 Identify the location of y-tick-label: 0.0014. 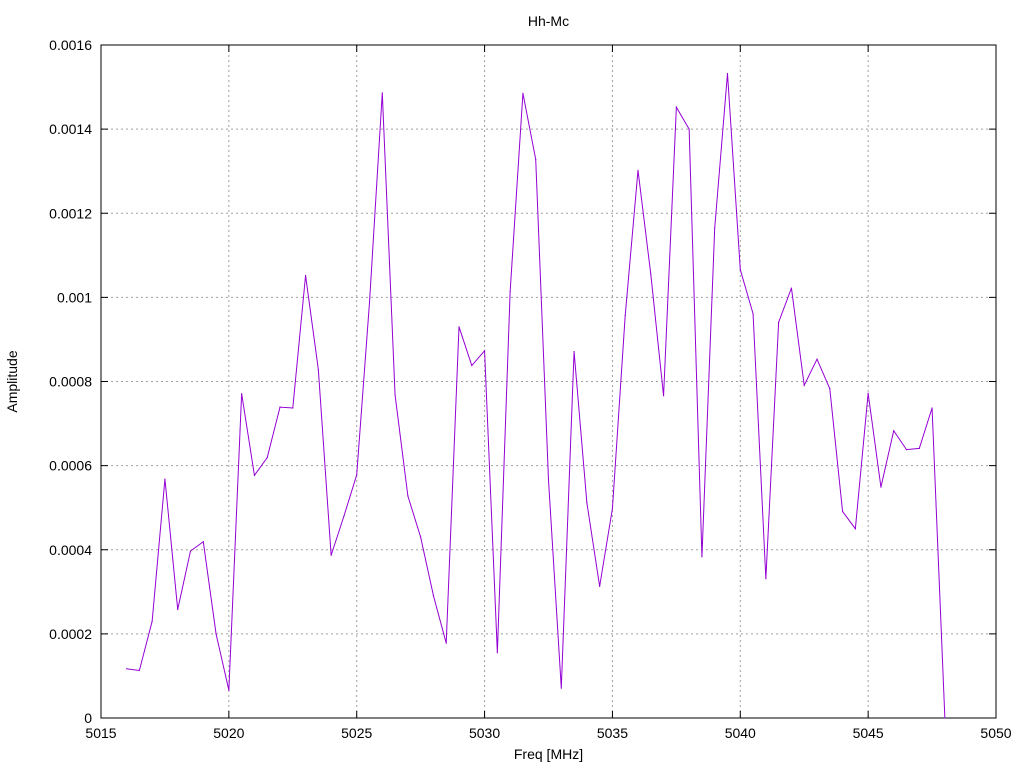
(70, 129).